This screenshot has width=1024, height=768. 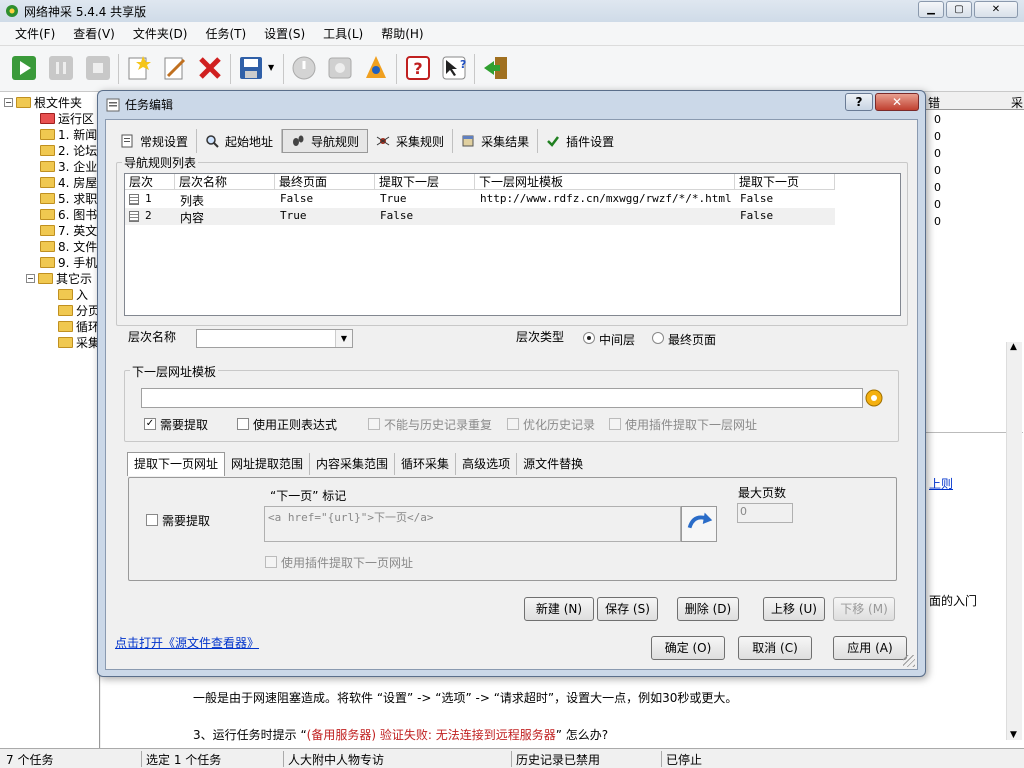 I want to click on edit-task-icon, so click(x=174, y=68).